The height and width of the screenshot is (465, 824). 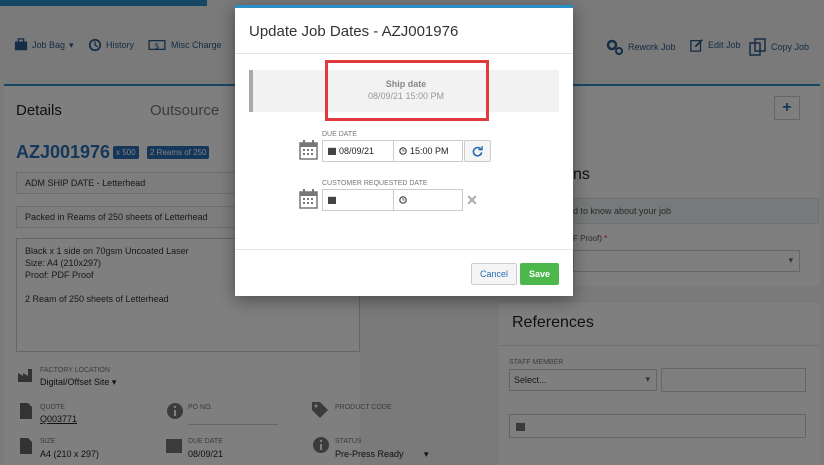 I want to click on refresh-button, so click(x=477, y=151).